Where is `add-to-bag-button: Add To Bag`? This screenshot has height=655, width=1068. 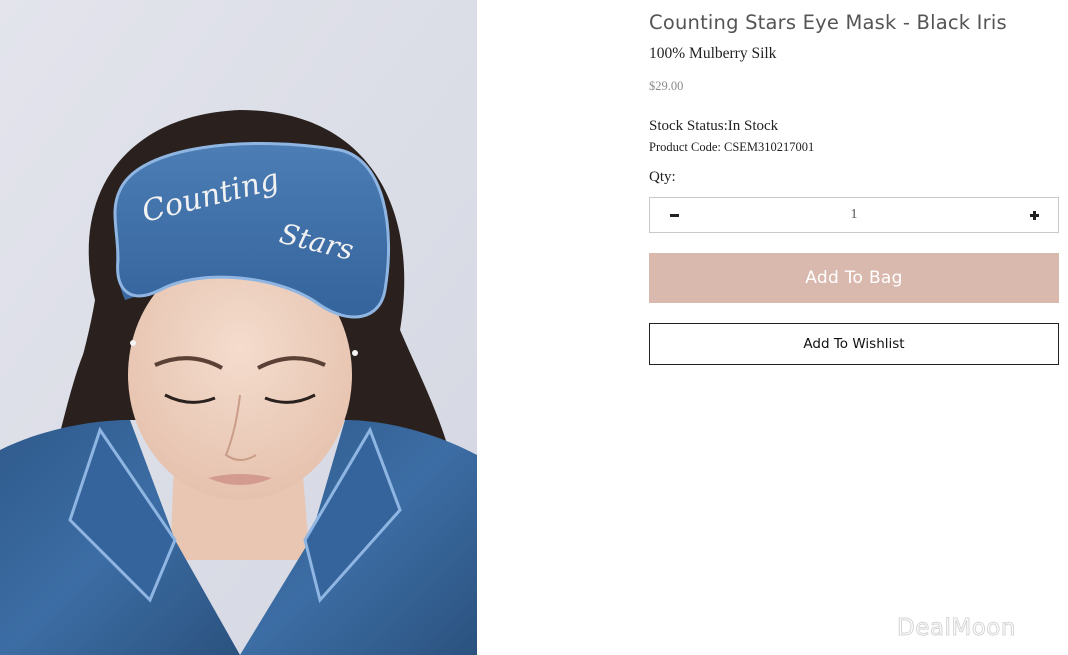
add-to-bag-button: Add To Bag is located at coordinates (854, 278).